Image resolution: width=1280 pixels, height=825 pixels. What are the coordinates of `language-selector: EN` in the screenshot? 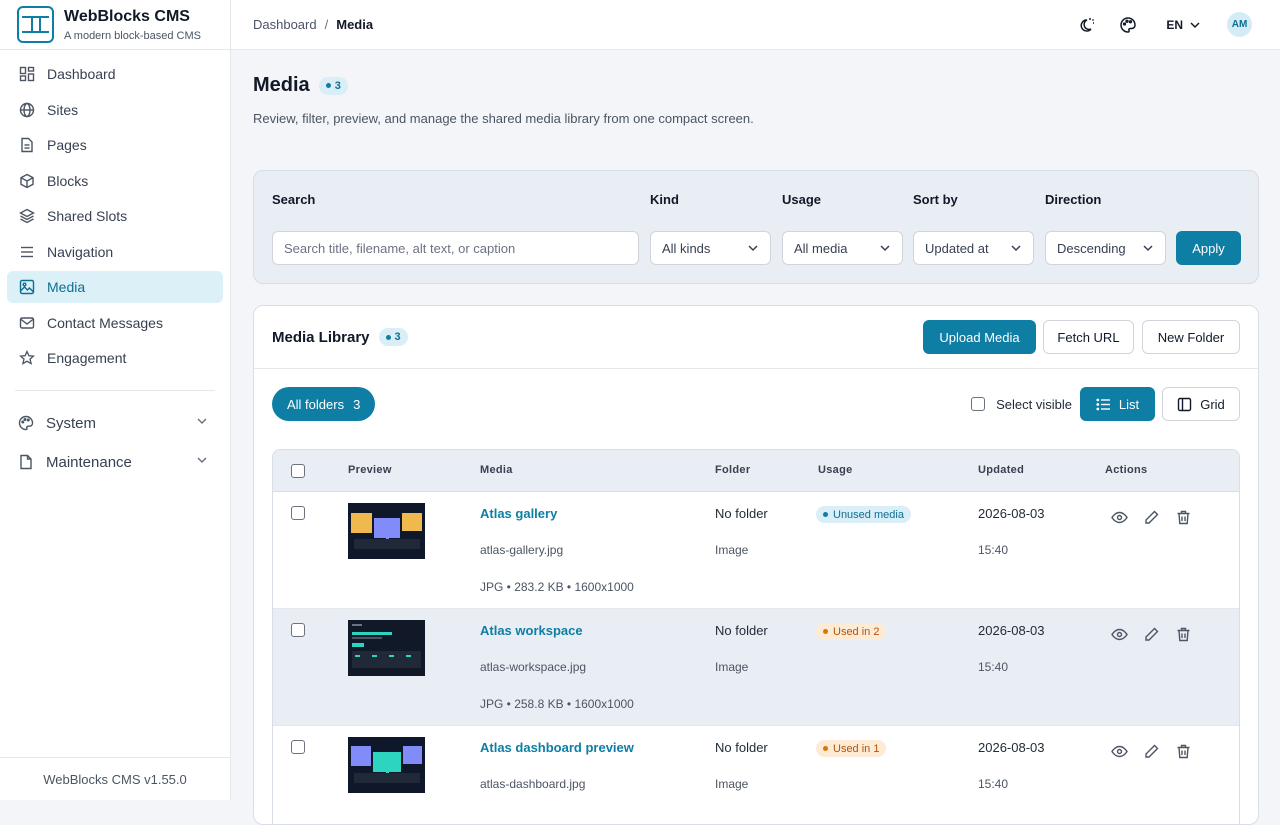 It's located at (1183, 25).